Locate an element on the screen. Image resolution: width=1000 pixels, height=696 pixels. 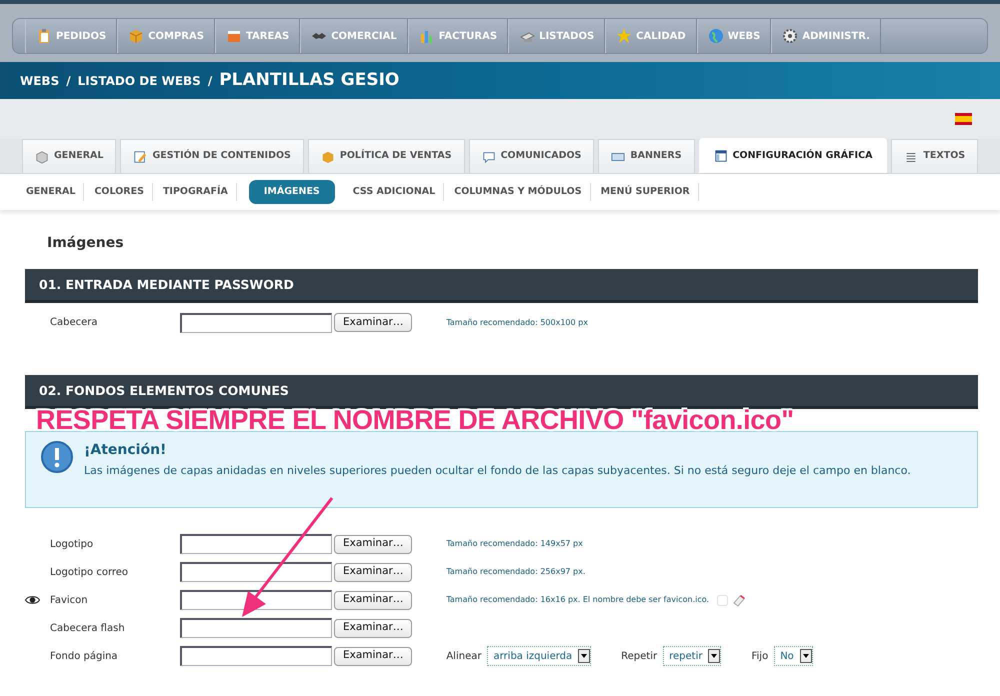
gear-icon is located at coordinates (790, 36).